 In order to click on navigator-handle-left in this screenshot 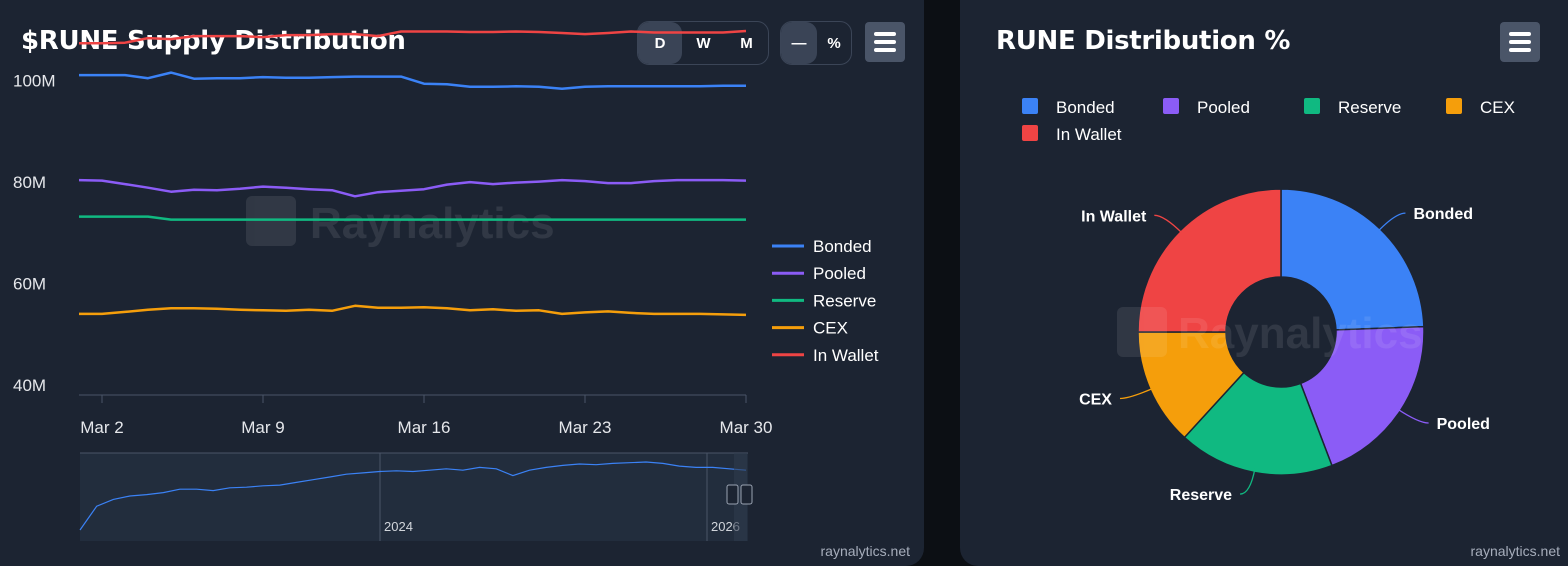, I will do `click(732, 494)`.